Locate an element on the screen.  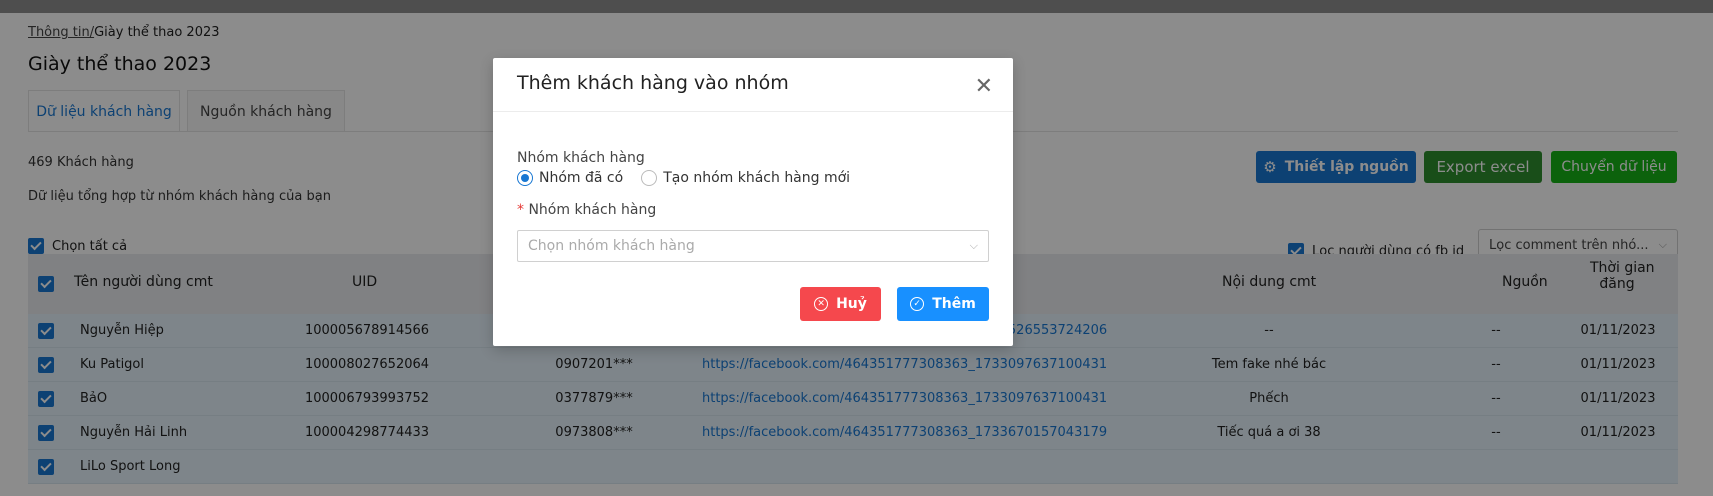
group-type-radio-group: Nhóm đã có Tạo nhóm khách hàng mới is located at coordinates (683, 178).